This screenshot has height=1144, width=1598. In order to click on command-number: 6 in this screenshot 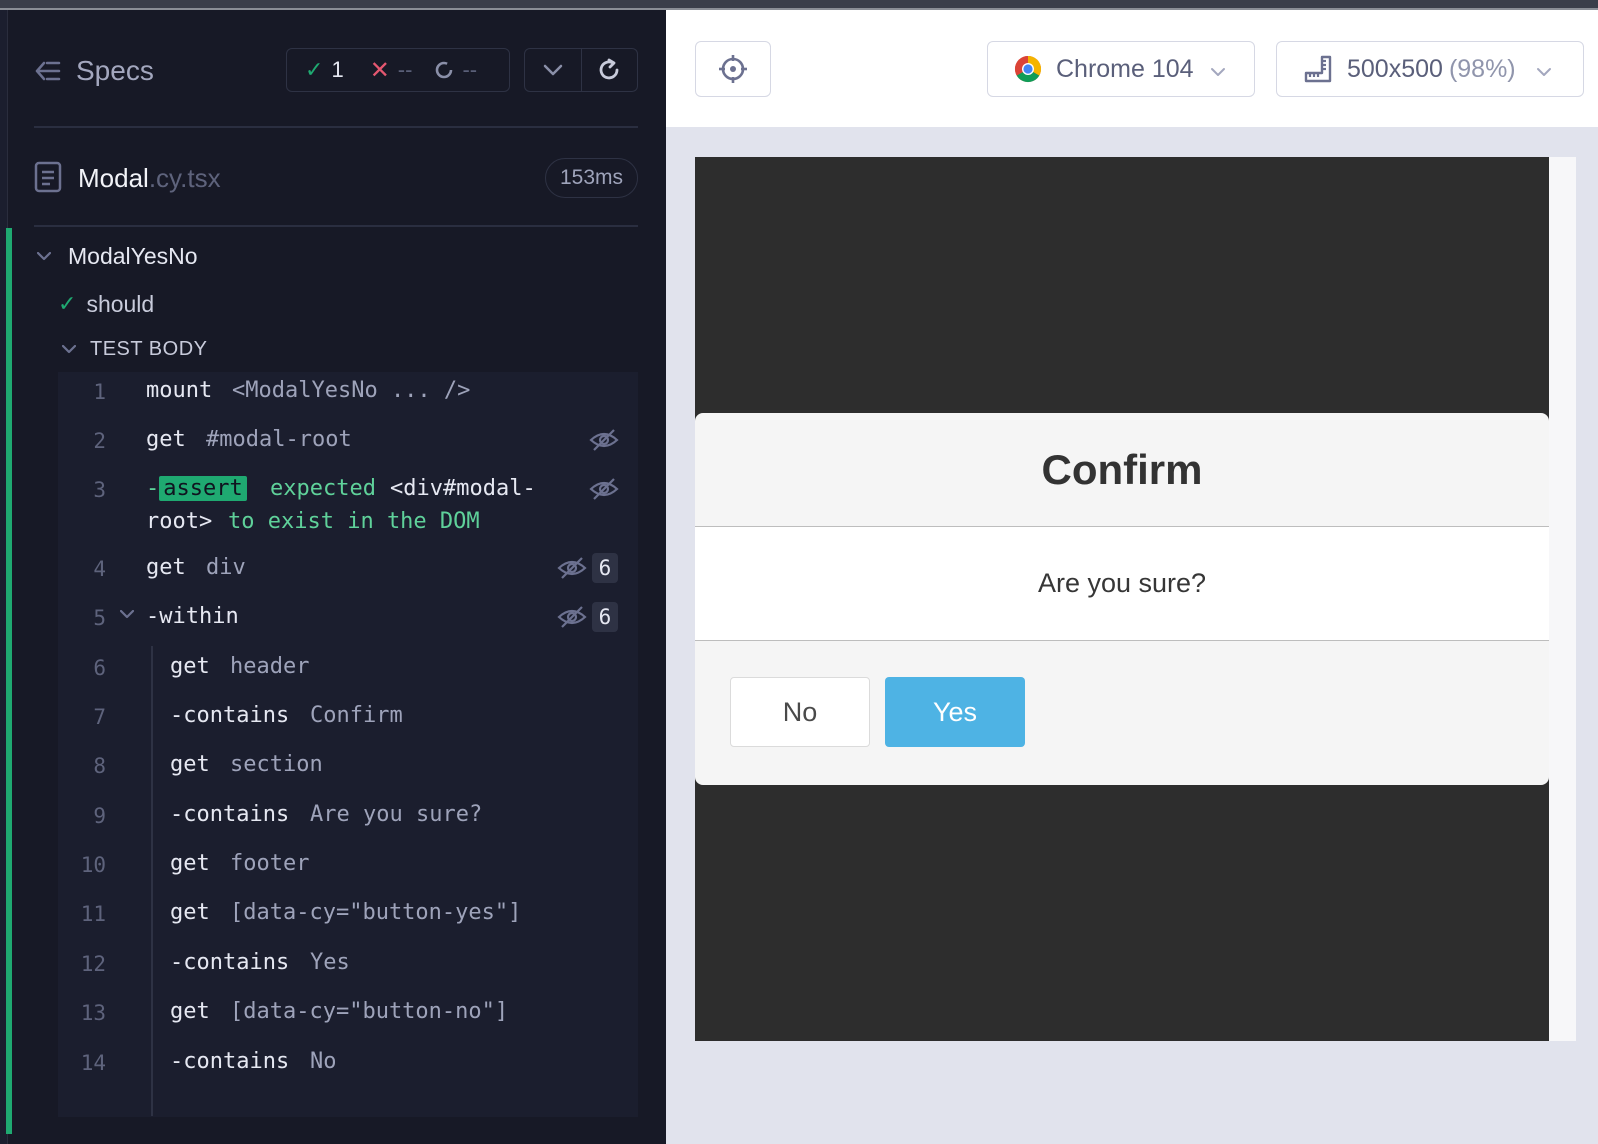, I will do `click(99, 668)`.